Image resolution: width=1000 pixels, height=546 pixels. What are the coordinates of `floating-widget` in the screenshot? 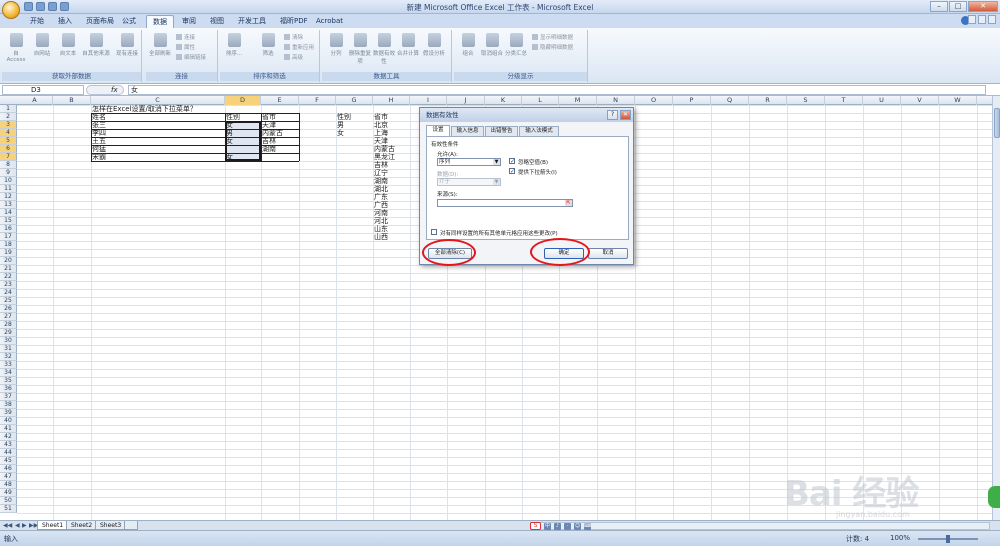 It's located at (994, 497).